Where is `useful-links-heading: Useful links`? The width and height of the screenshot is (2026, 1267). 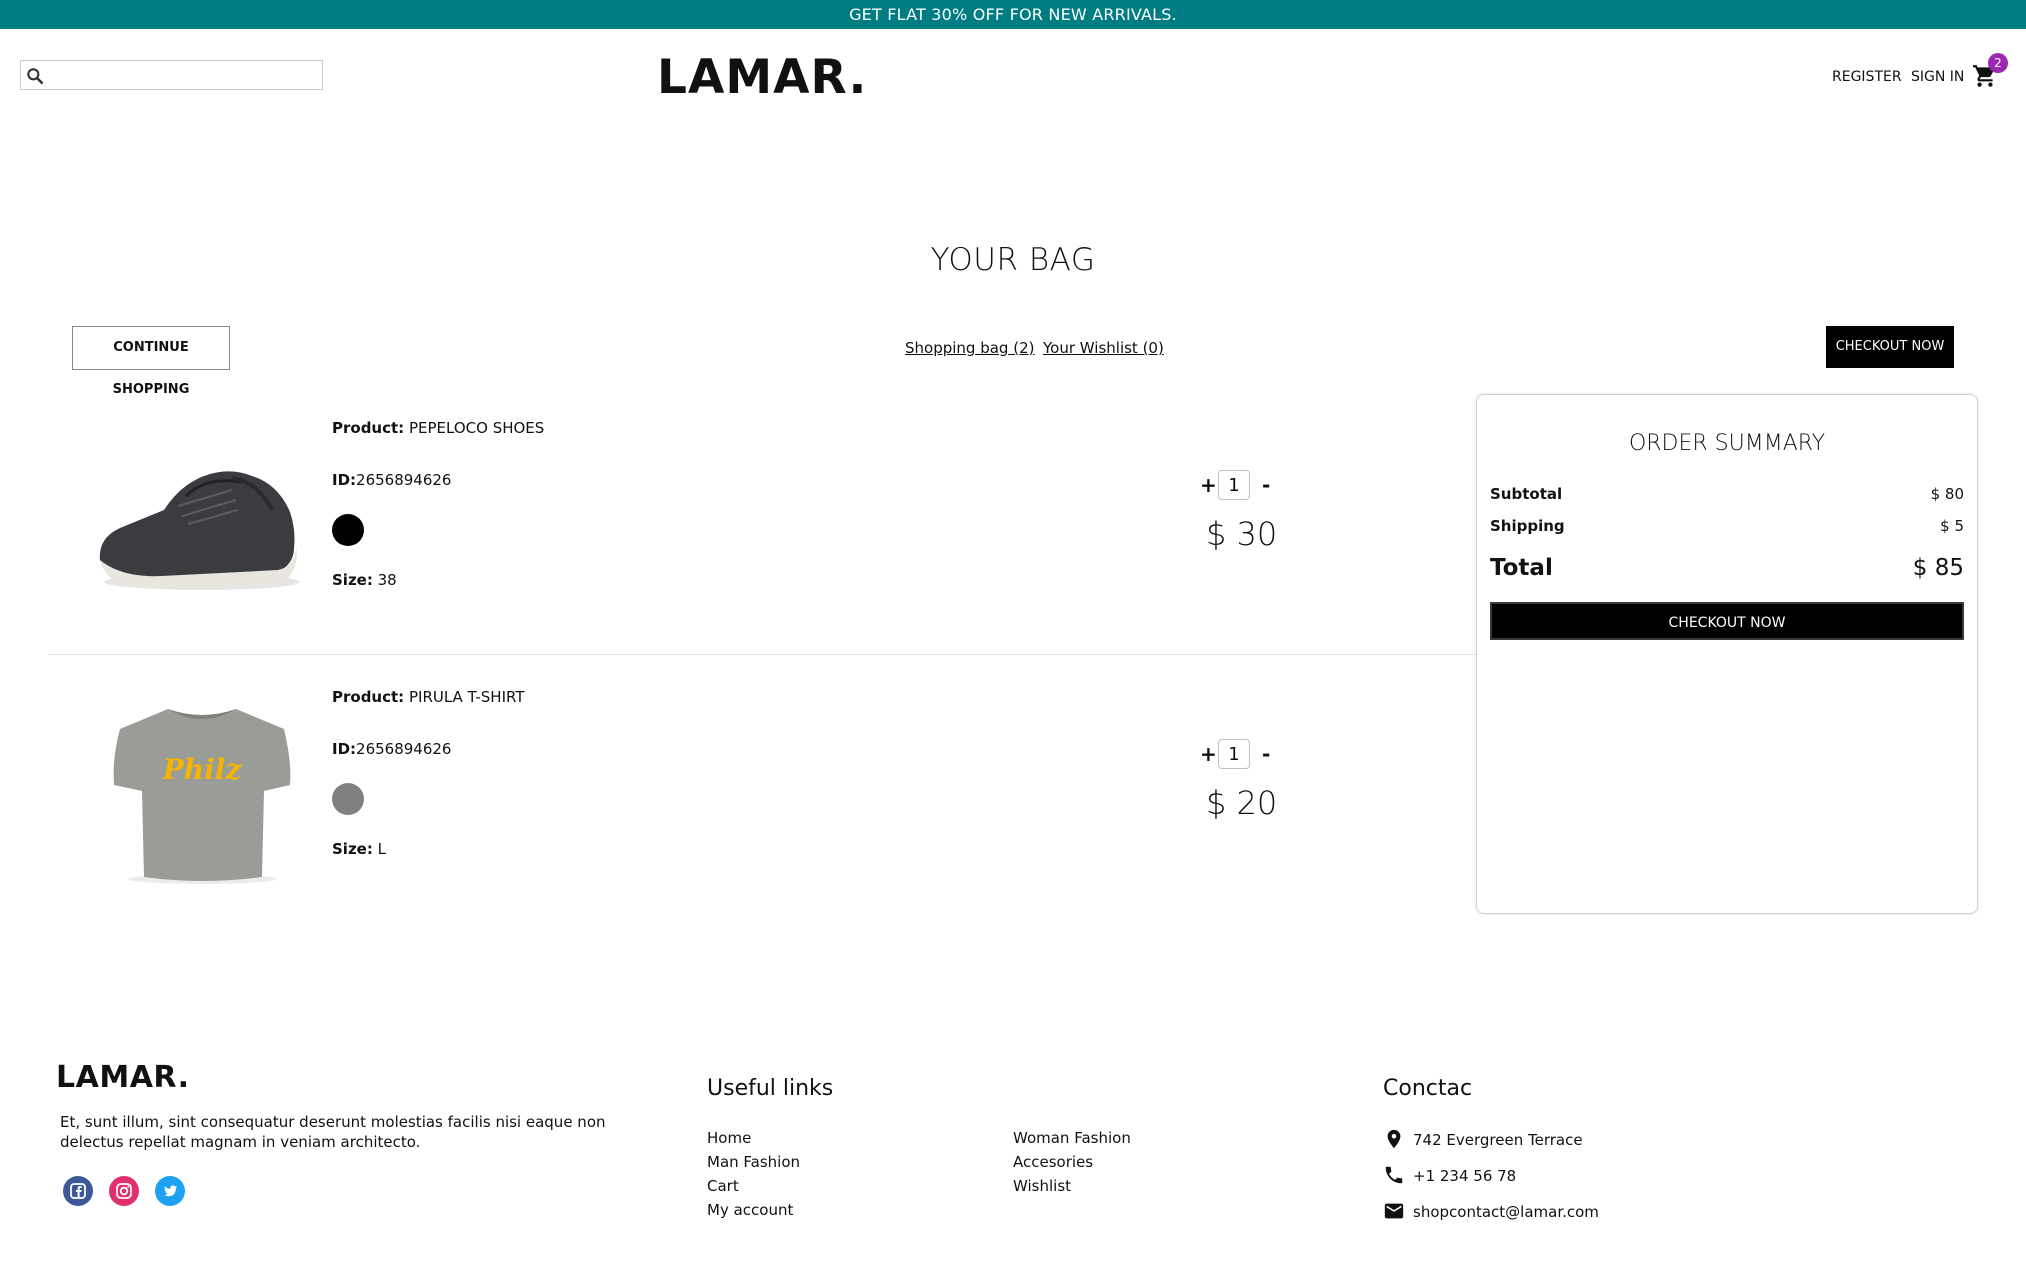 useful-links-heading: Useful links is located at coordinates (770, 1088).